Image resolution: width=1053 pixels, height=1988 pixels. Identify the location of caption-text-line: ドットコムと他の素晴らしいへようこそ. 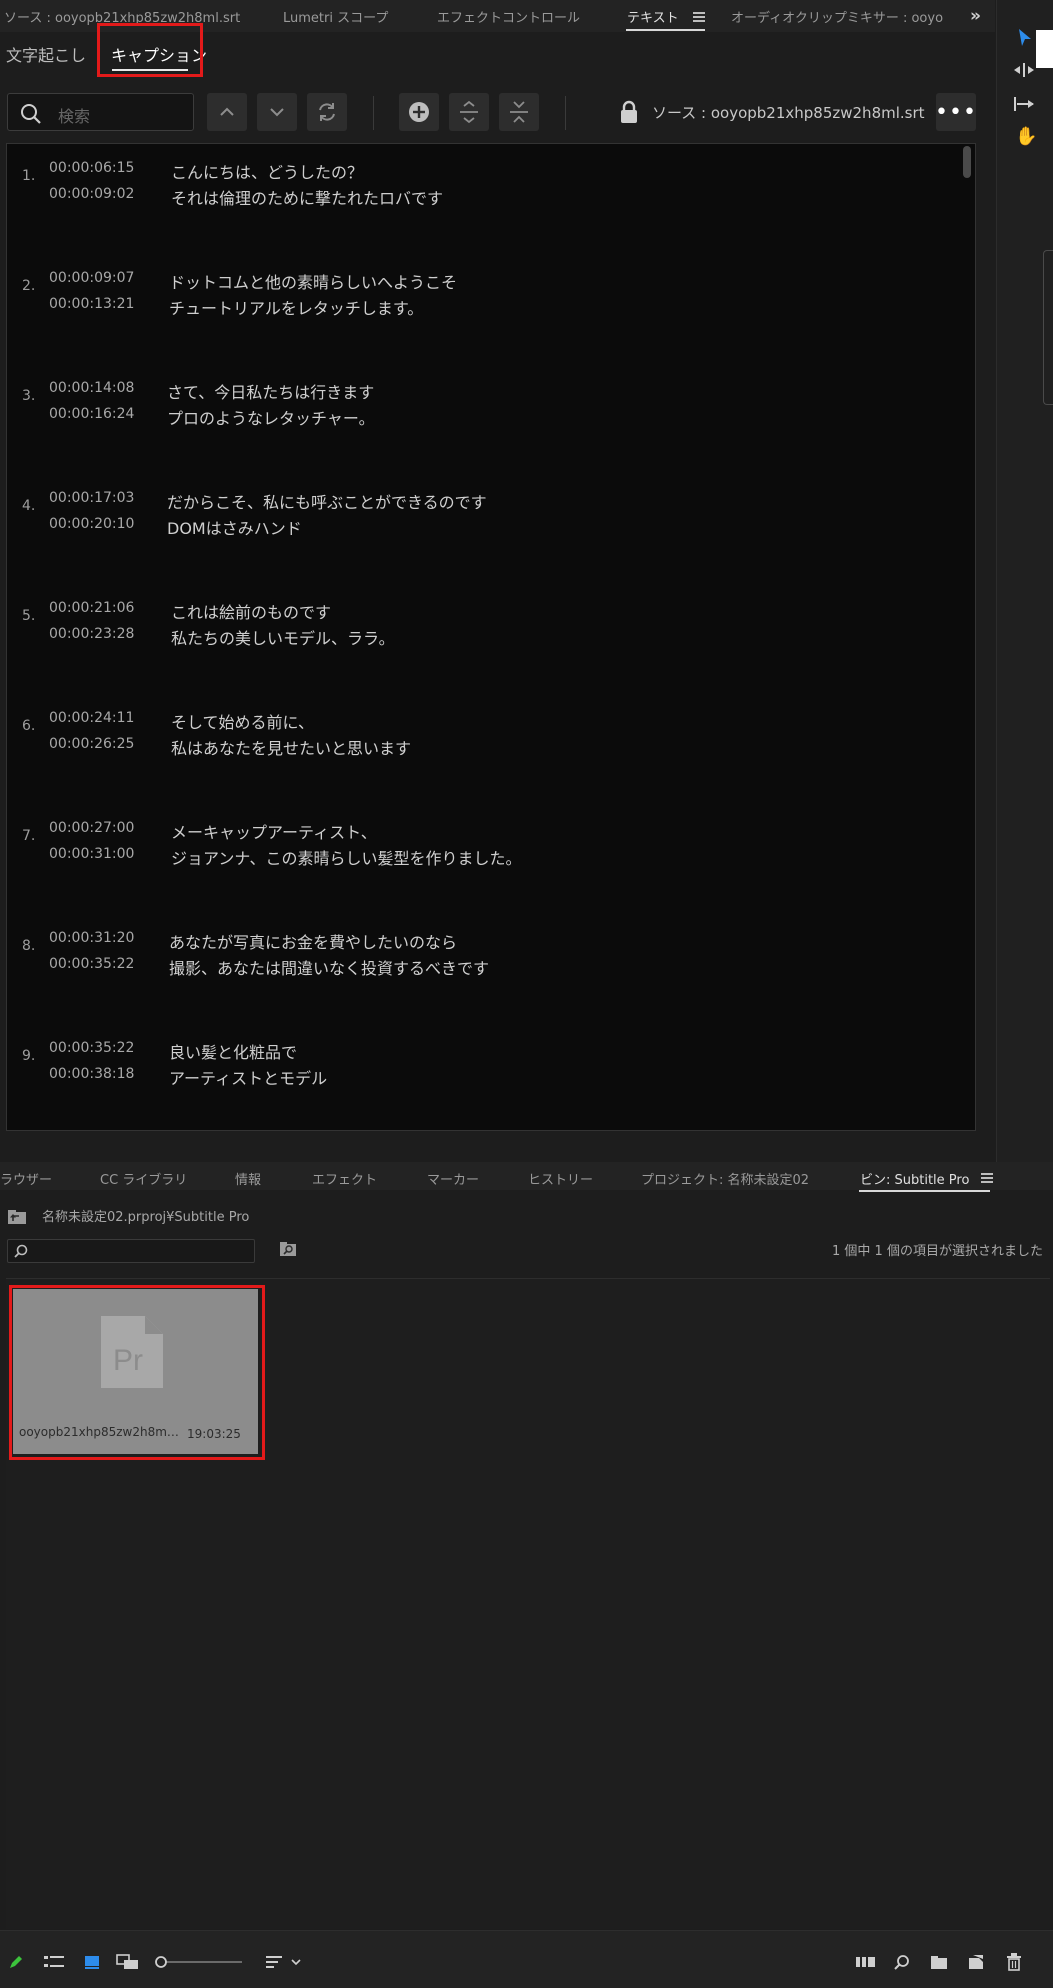
(313, 281).